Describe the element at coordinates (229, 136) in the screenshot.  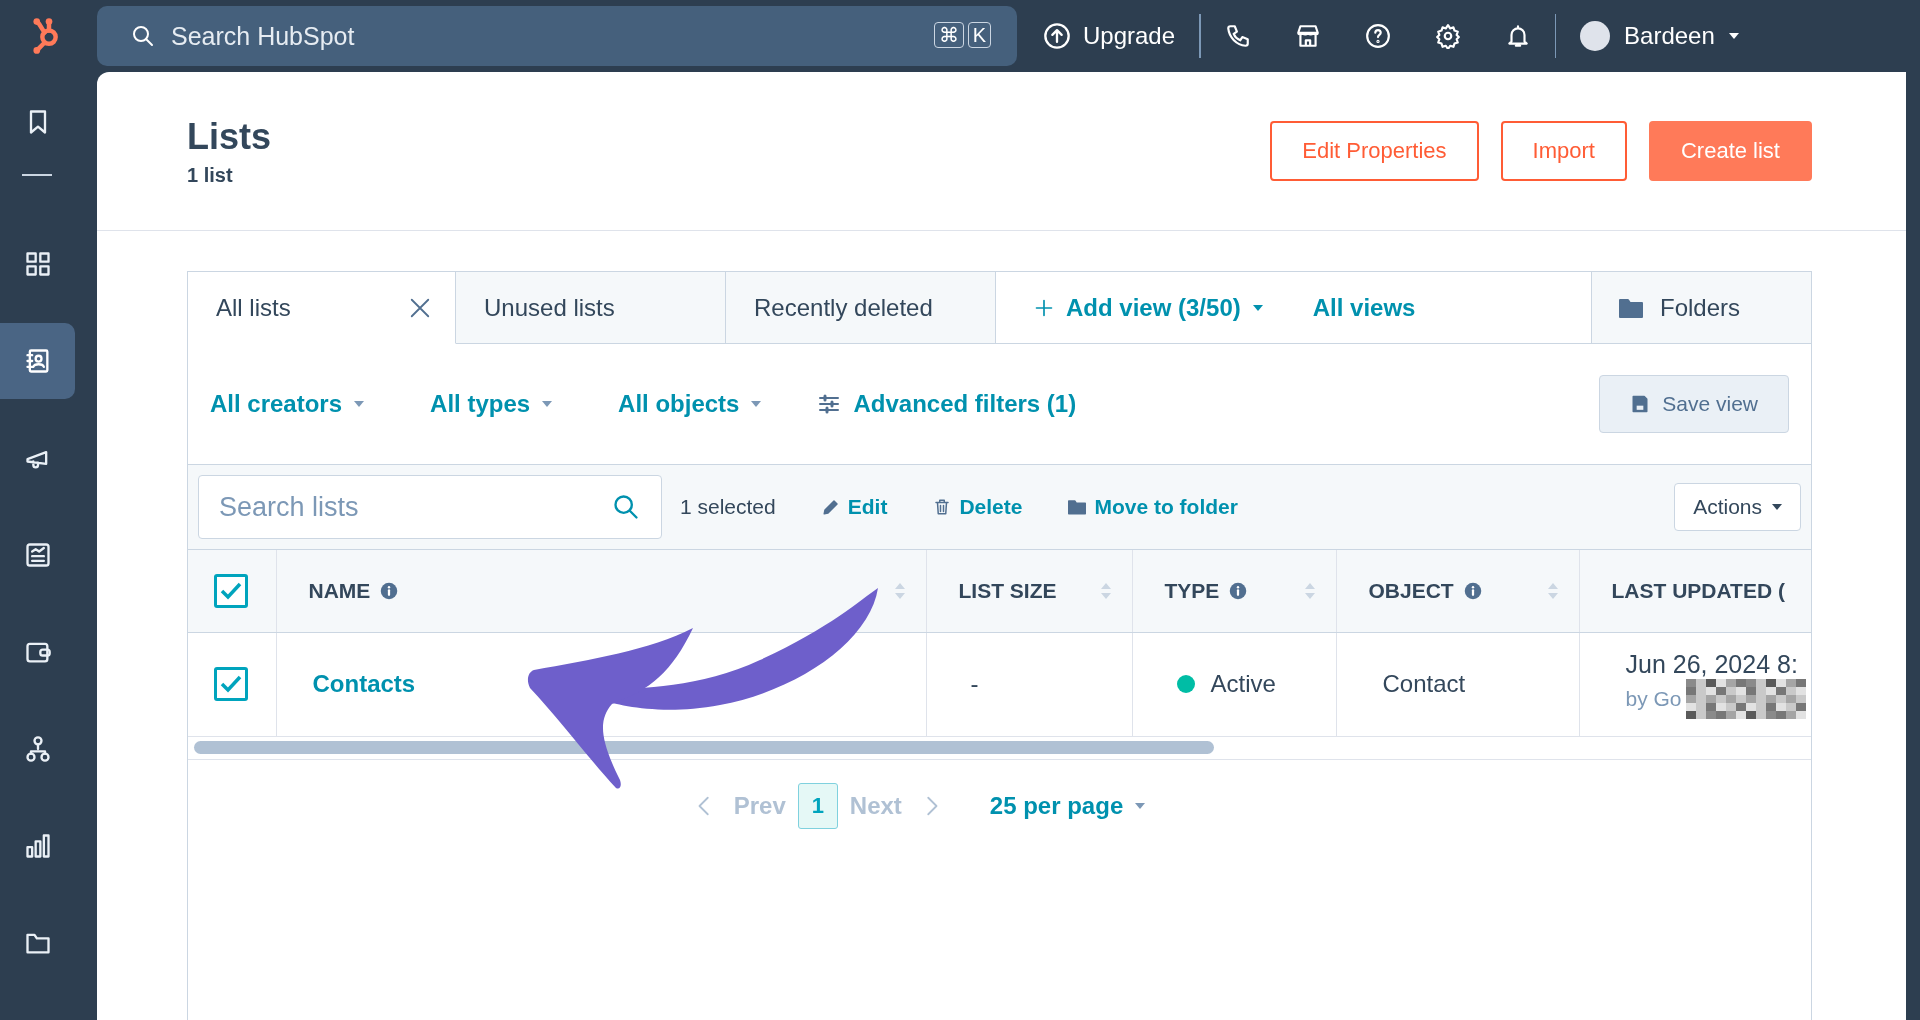
I see `page-title: Lists` at that location.